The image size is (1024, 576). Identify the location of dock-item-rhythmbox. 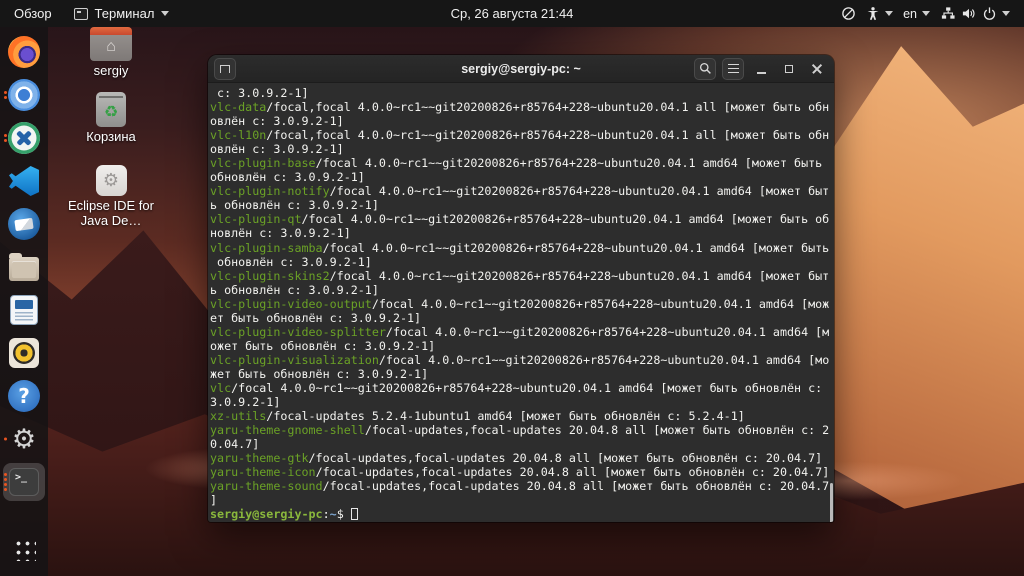
(24, 353).